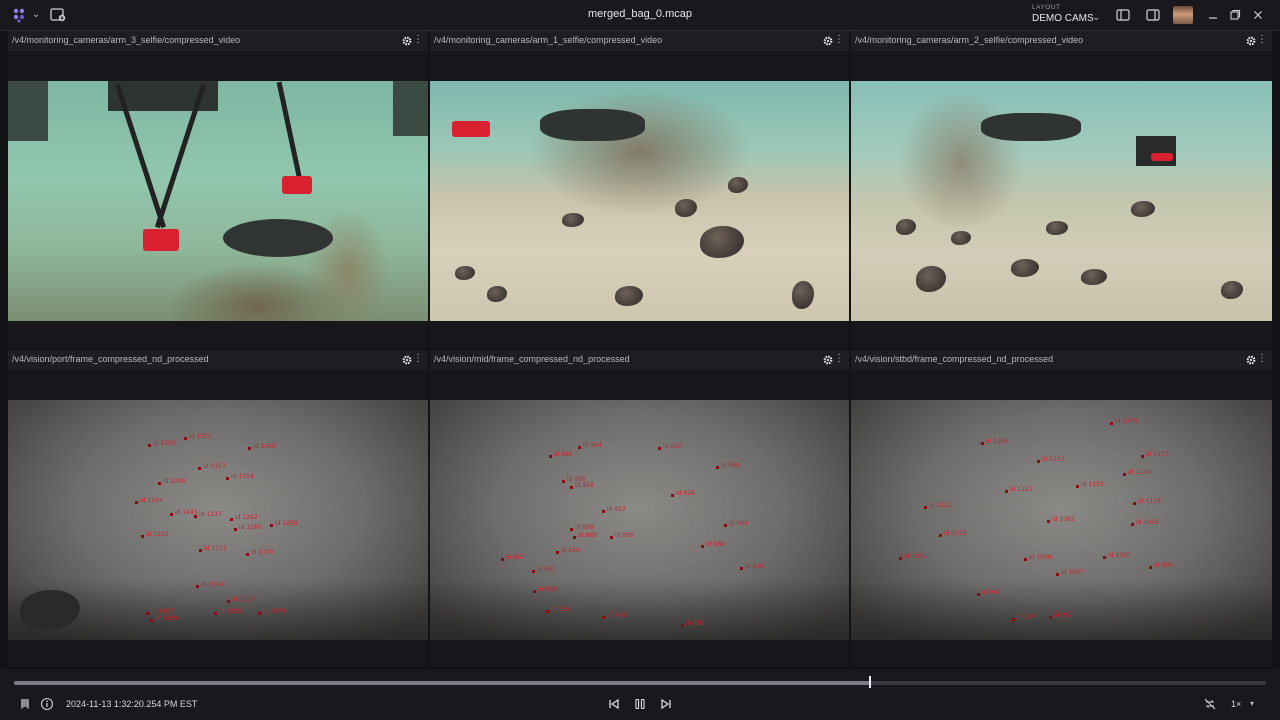 The image size is (1280, 720). Describe the element at coordinates (560, 609) in the screenshot. I see `detection-id-label: id 836` at that location.